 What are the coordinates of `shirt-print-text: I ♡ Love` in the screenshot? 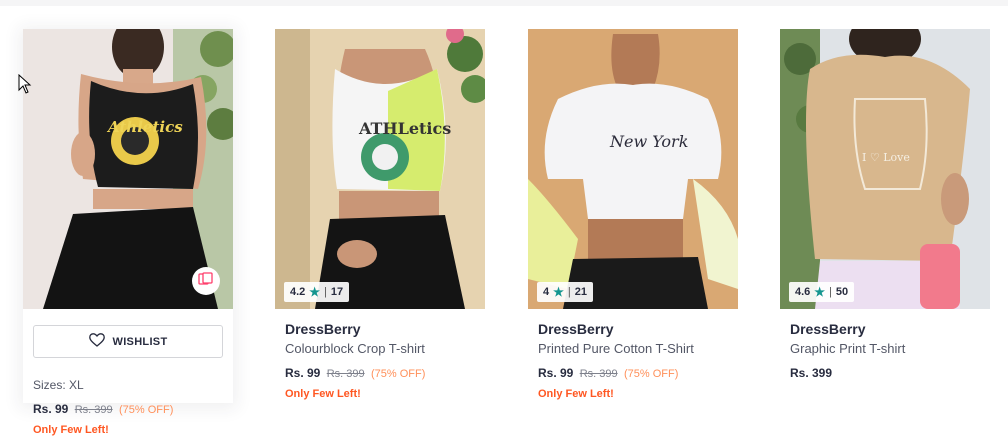 It's located at (886, 157).